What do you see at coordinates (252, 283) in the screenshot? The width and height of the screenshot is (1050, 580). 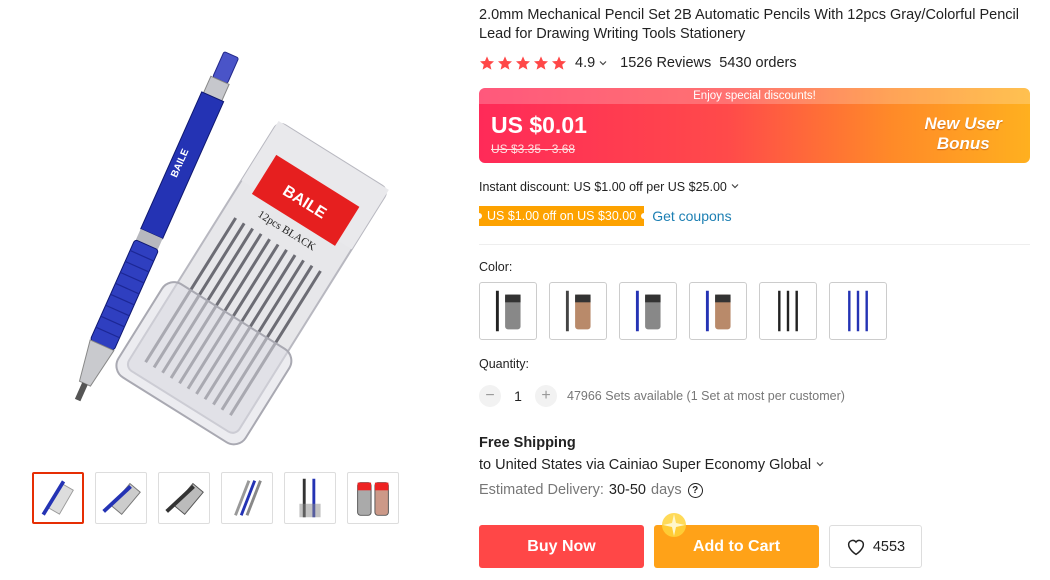 I see `lead-case-image: BAILE 12pcs BLACK` at bounding box center [252, 283].